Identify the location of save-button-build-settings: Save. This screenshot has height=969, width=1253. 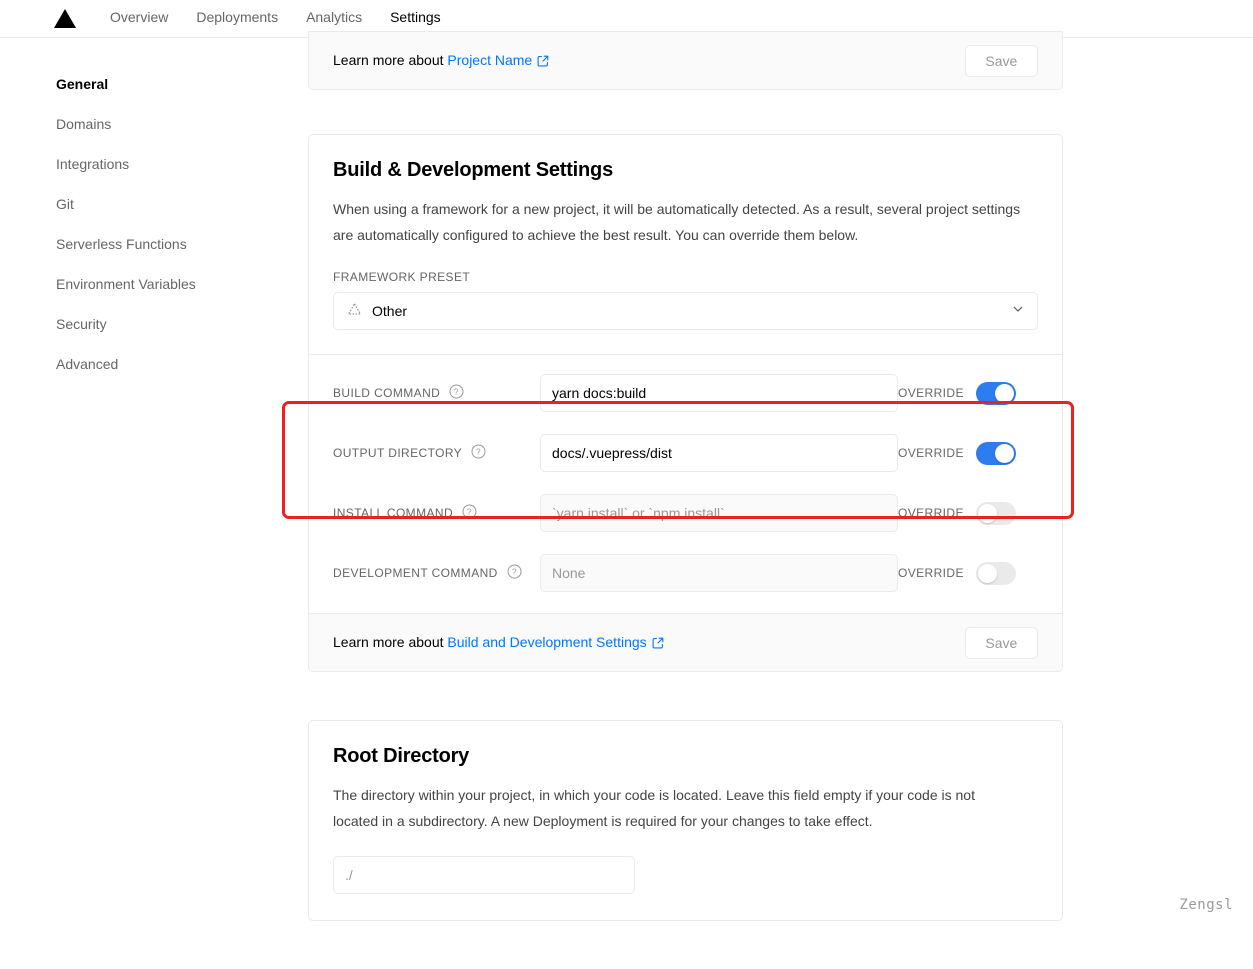
(1001, 642).